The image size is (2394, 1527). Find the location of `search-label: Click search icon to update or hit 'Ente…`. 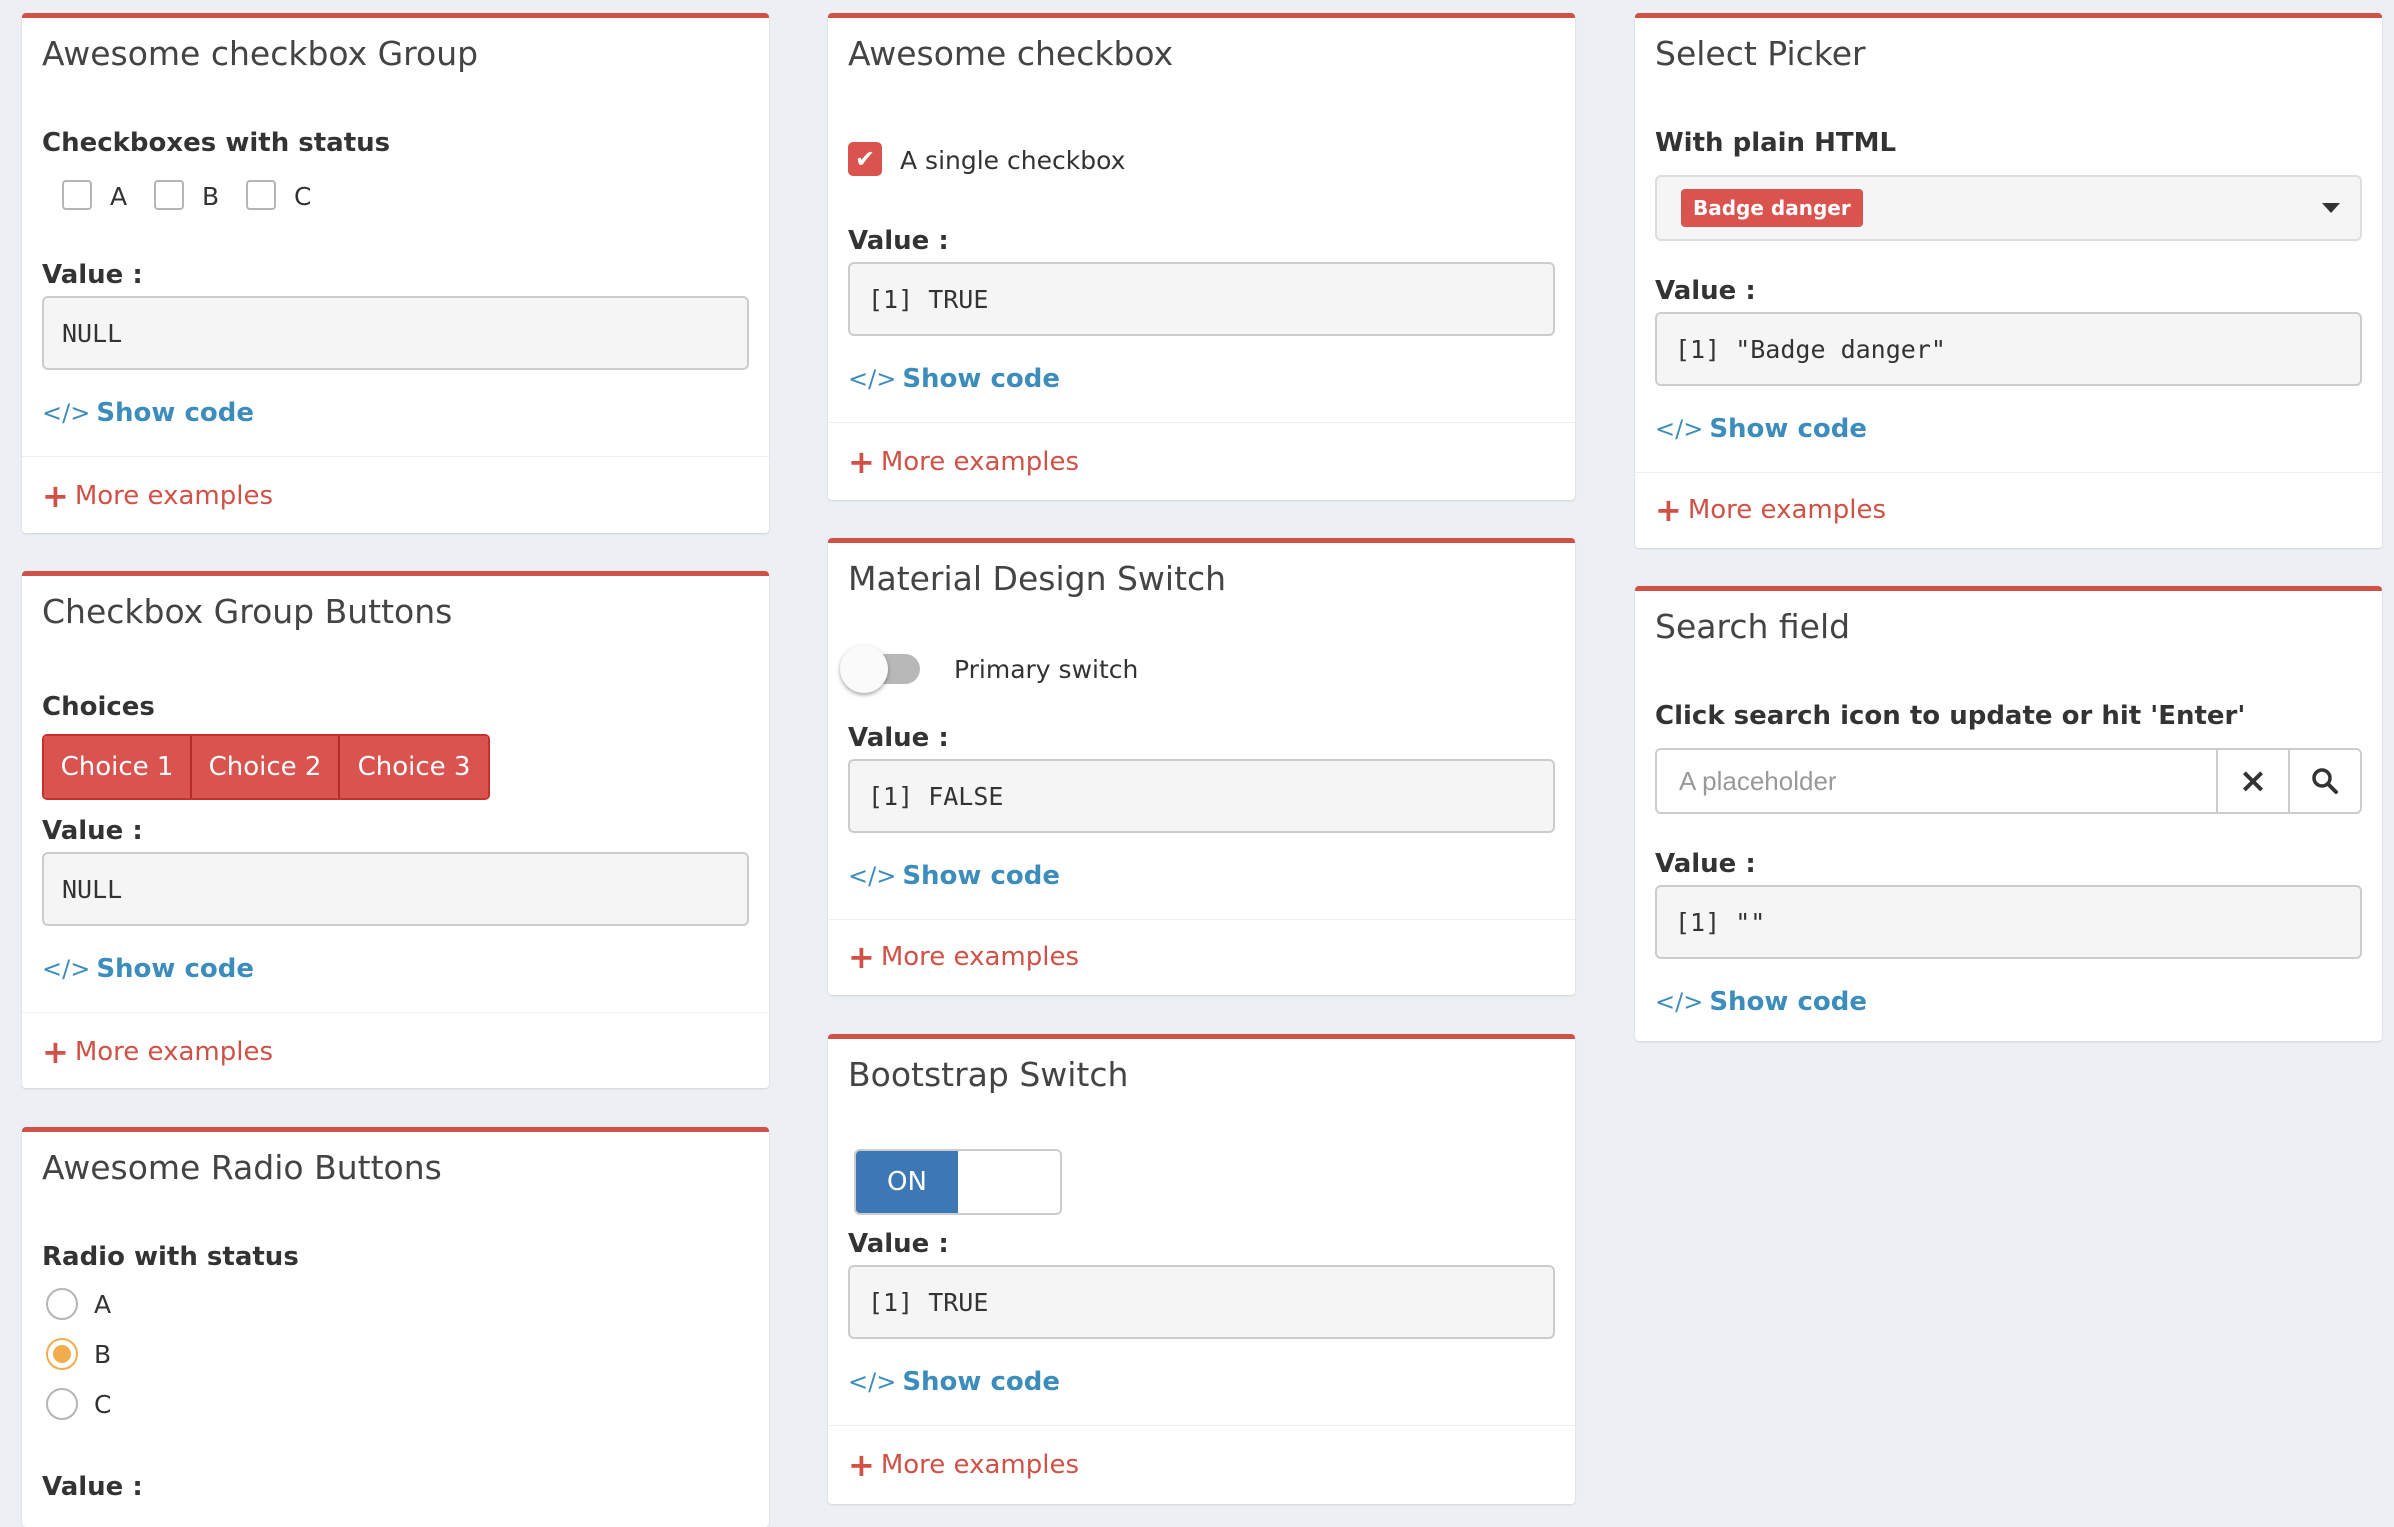

search-label: Click search icon to update or hit 'Ente… is located at coordinates (1950, 716).